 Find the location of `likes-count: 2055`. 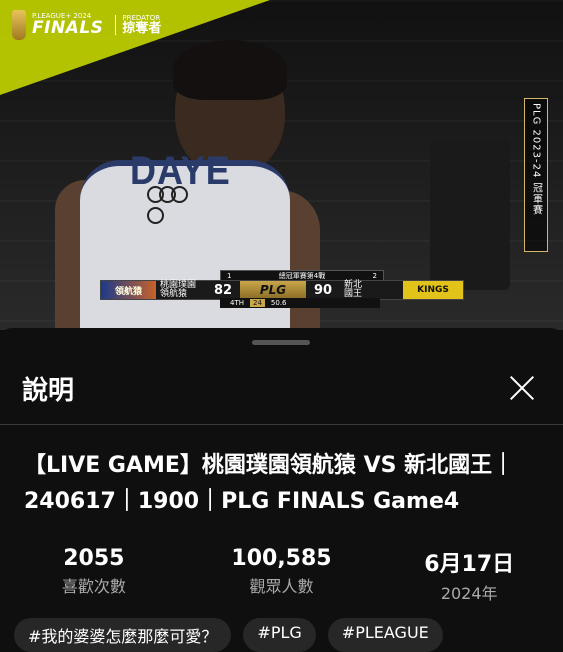

likes-count: 2055 is located at coordinates (94, 558).